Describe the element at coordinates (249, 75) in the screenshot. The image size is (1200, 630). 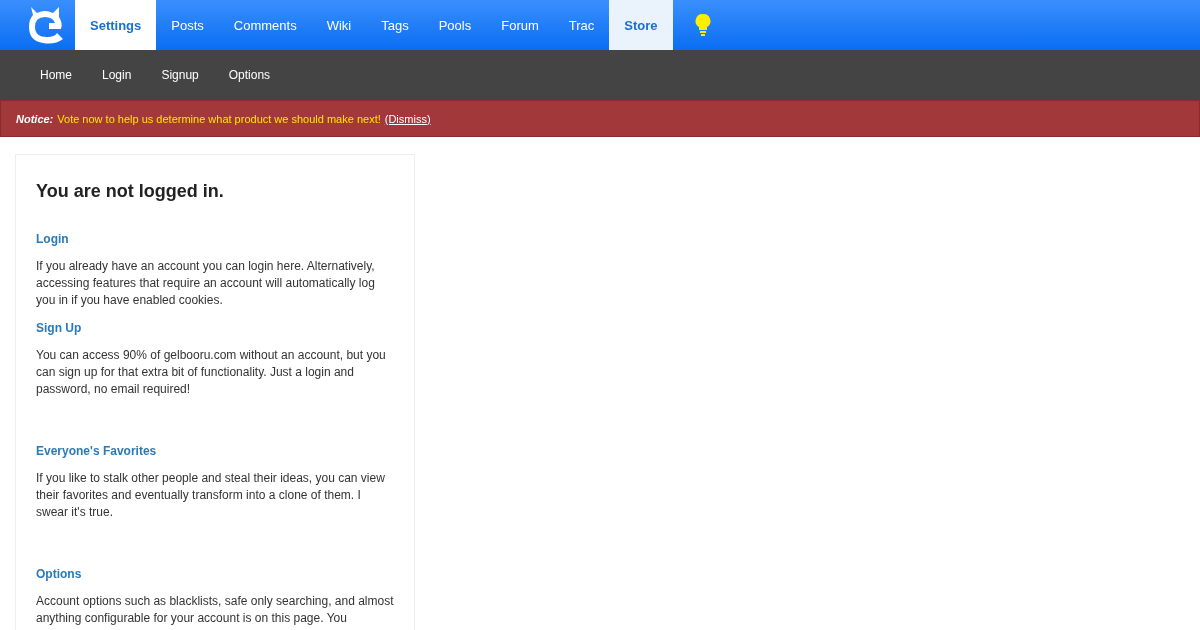
I see `subnav-link: Options` at that location.